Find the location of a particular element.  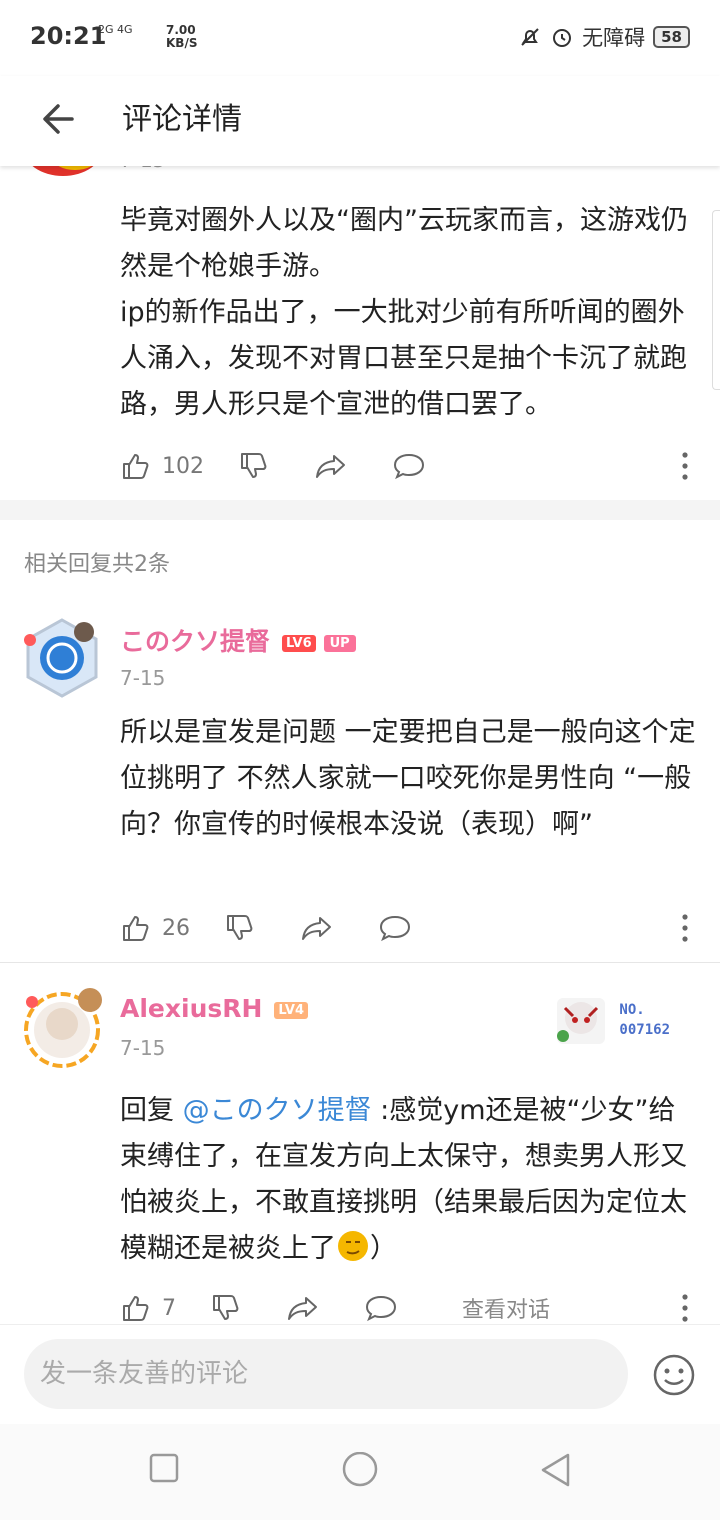

comment-actions: 102 is located at coordinates (405, 466).